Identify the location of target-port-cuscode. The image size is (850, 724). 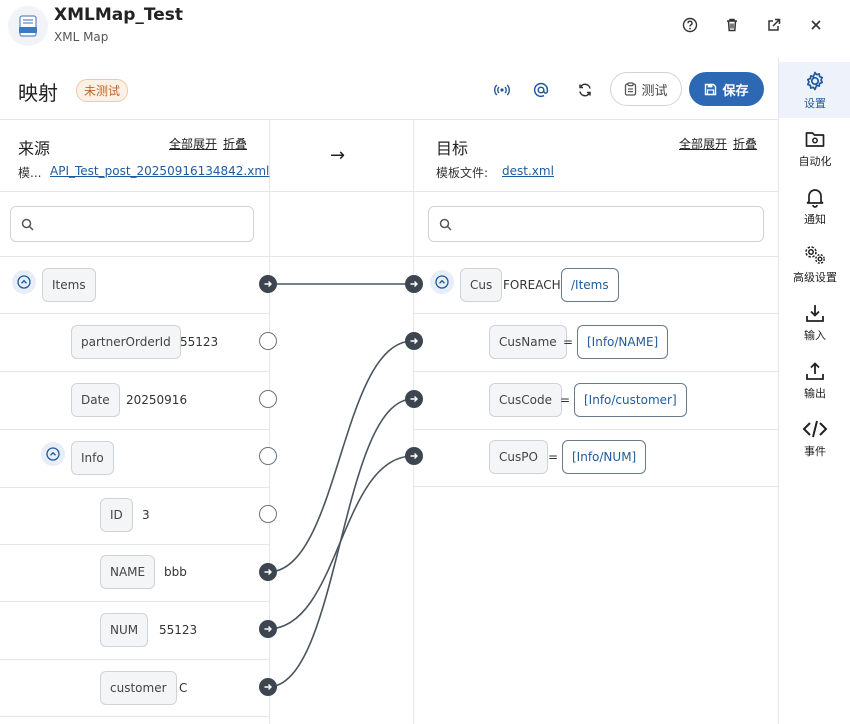
(414, 399).